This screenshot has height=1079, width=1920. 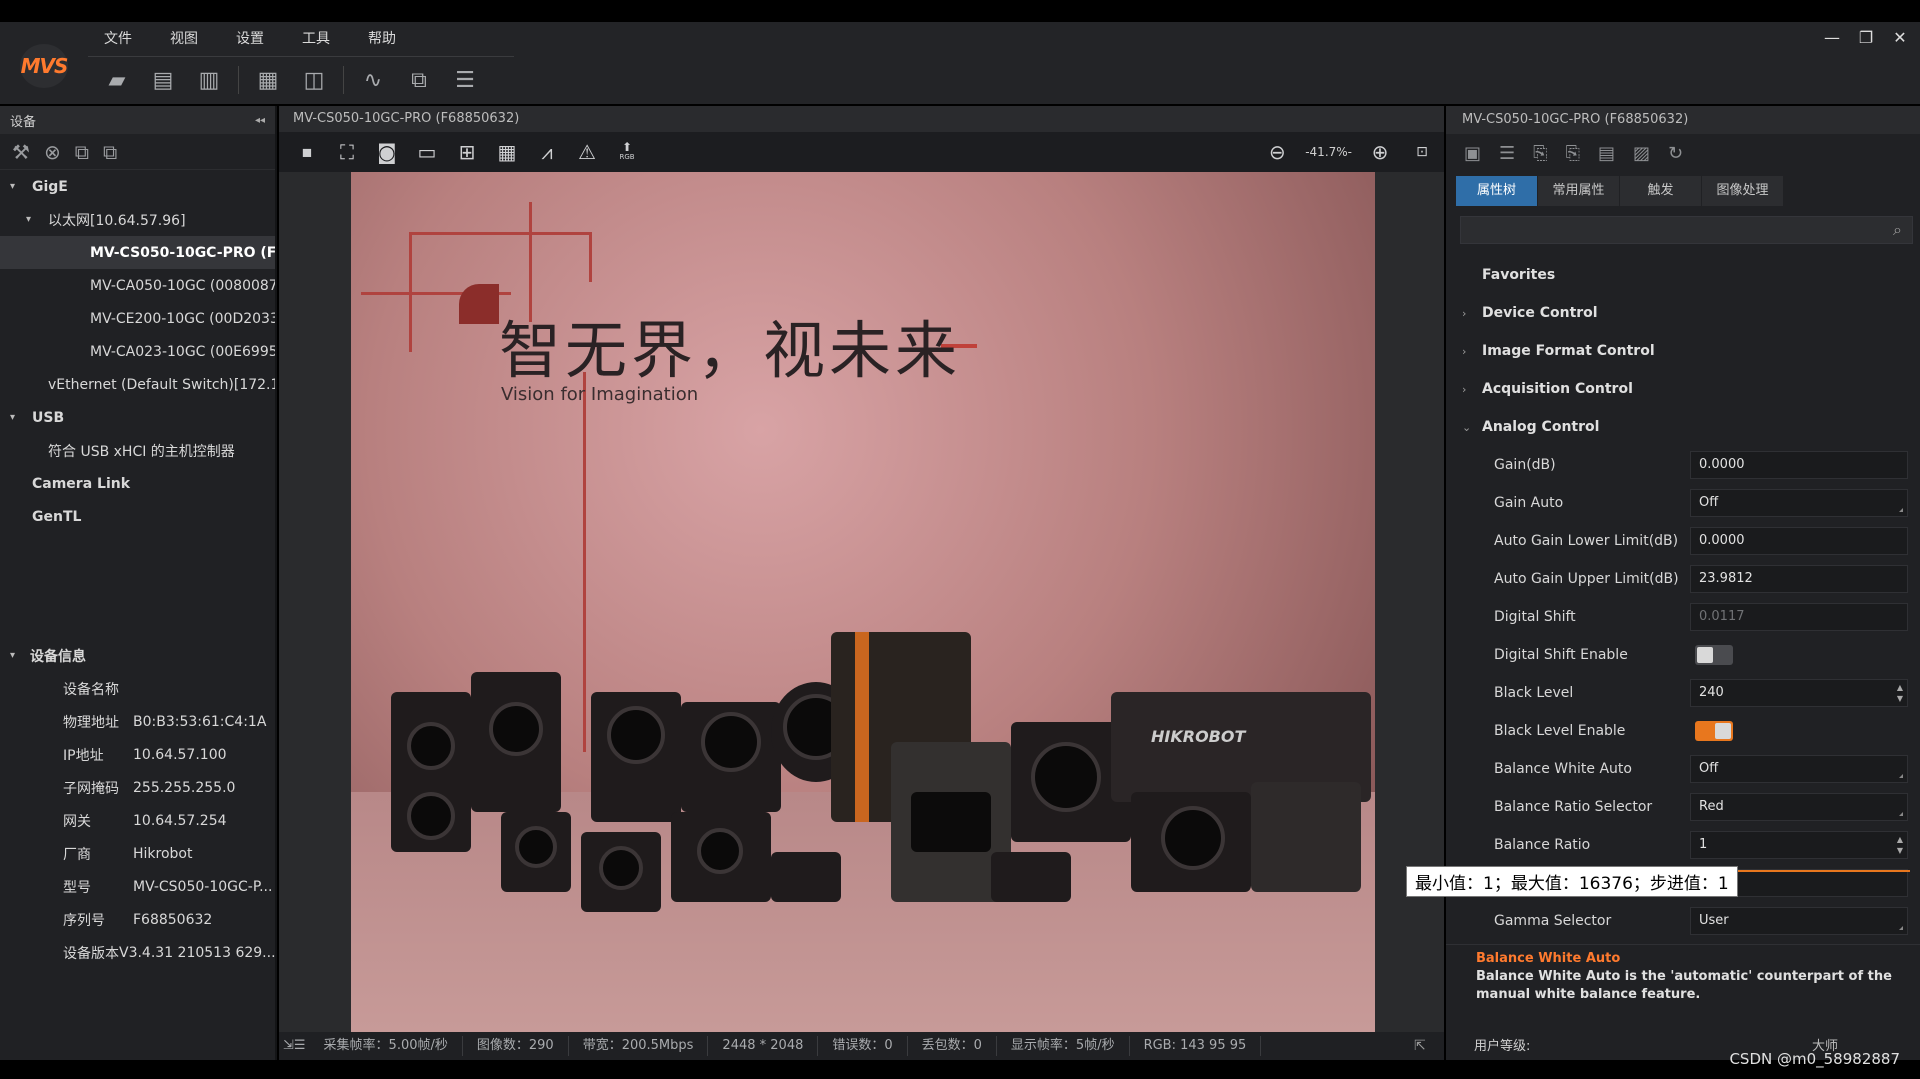 What do you see at coordinates (1897, 230) in the screenshot?
I see `search-icon: ⌕` at bounding box center [1897, 230].